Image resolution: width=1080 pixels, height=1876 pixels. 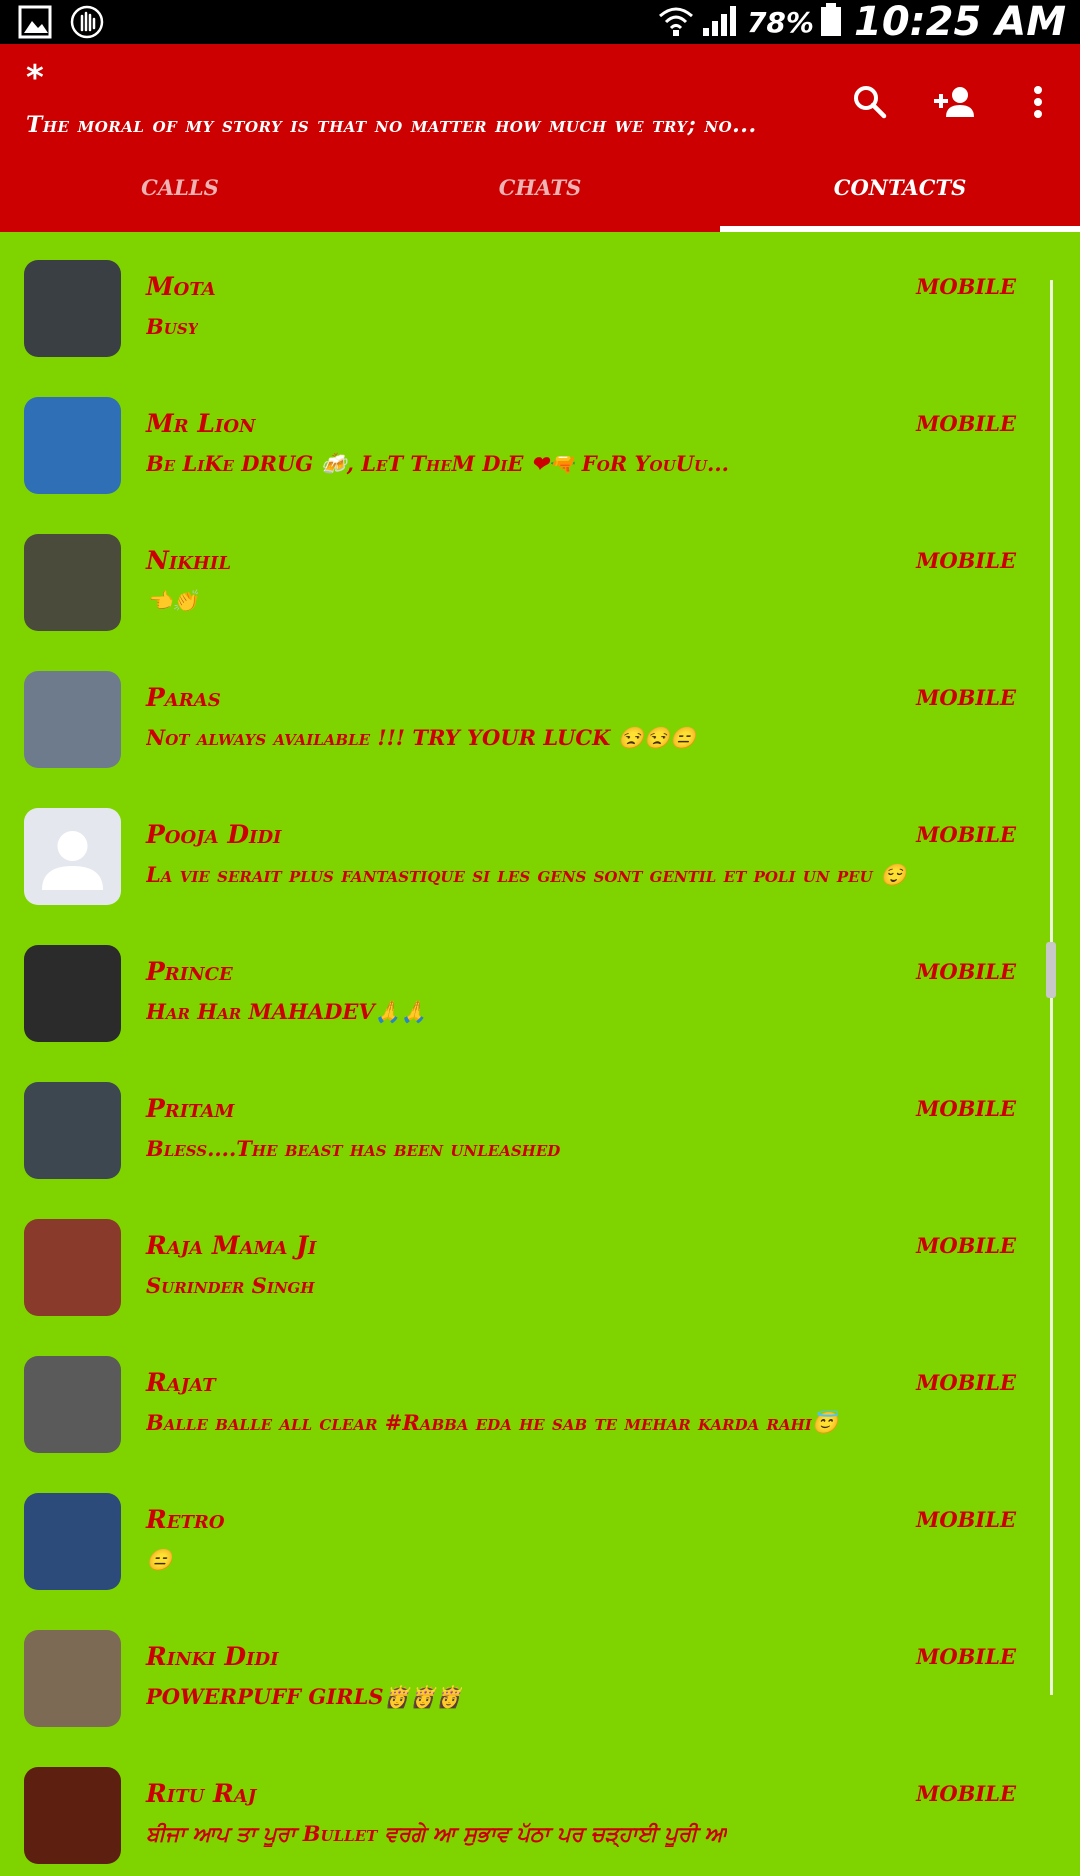 I want to click on contact-status: Surinder Singh, so click(x=230, y=1285).